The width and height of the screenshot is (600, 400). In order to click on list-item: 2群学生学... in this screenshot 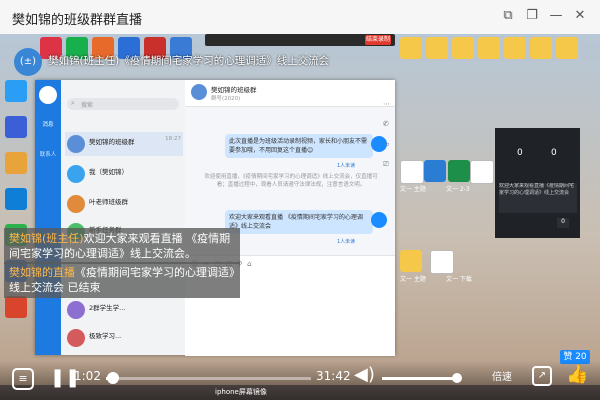, I will do `click(124, 310)`.